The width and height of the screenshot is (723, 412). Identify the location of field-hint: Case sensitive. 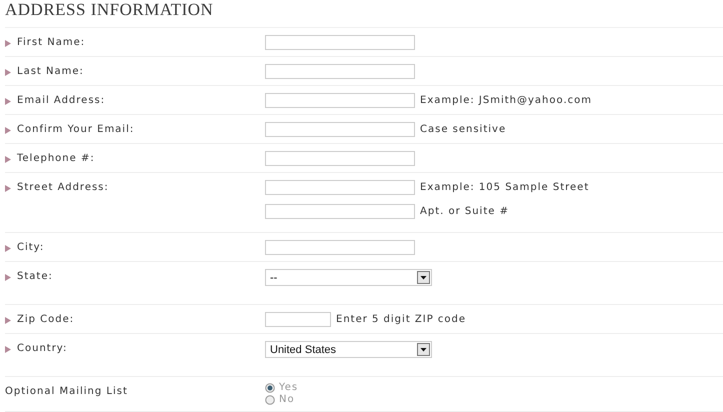
(463, 129).